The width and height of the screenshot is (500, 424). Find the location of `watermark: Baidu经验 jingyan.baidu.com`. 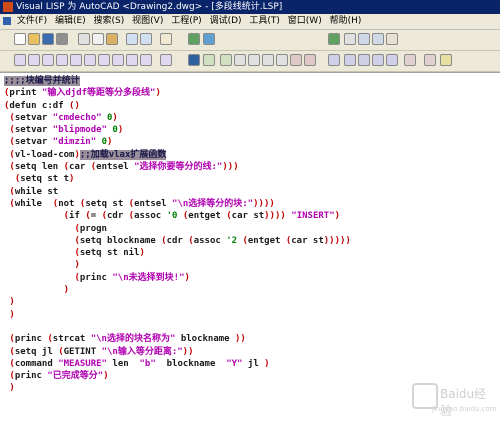

watermark: Baidu经验 jingyan.baidu.com is located at coordinates (454, 399).